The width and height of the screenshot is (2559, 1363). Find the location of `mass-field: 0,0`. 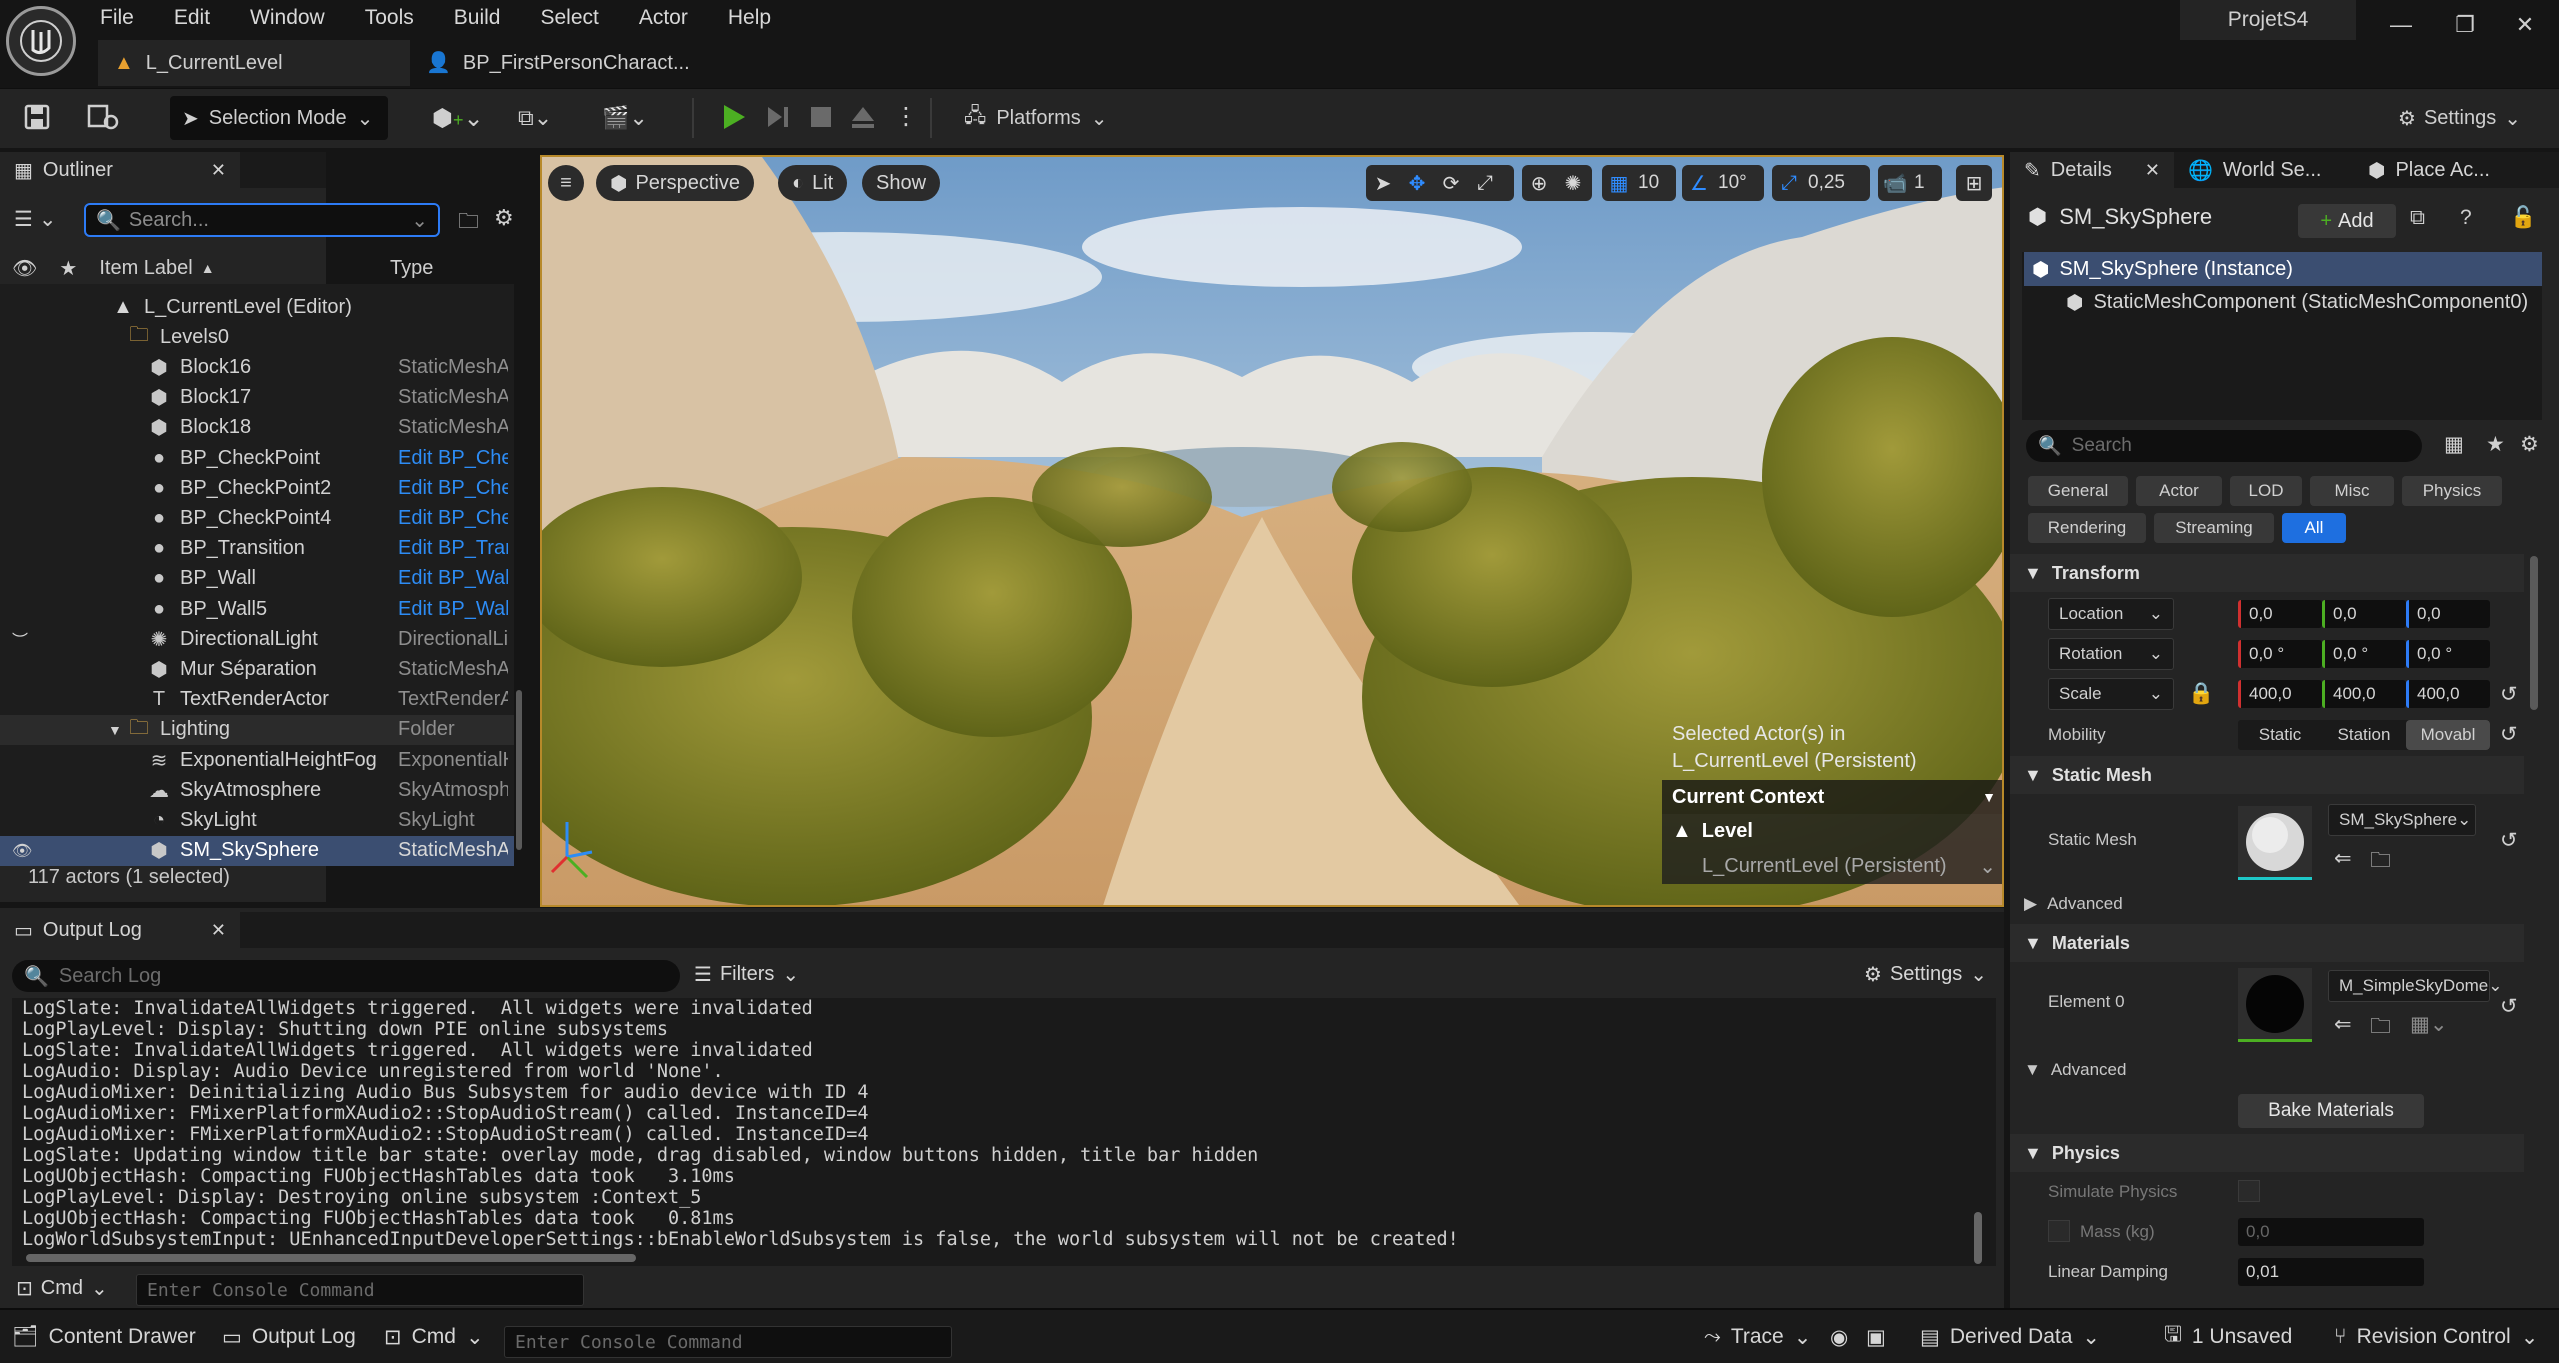

mass-field: 0,0 is located at coordinates (2331, 1232).